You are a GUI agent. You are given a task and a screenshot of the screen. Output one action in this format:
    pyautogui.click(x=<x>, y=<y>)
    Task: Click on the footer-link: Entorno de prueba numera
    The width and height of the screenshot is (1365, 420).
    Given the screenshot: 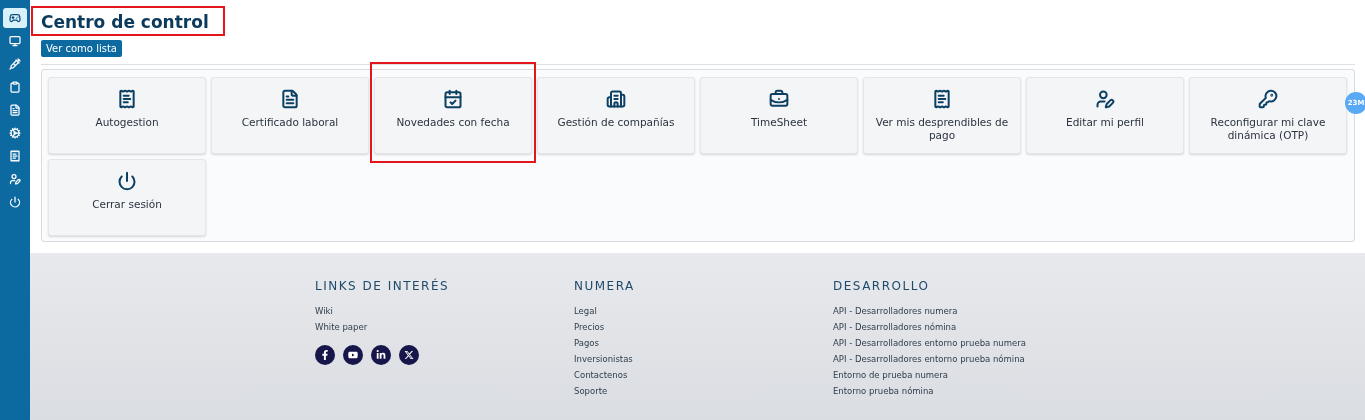 What is the action you would take?
    pyautogui.click(x=983, y=375)
    